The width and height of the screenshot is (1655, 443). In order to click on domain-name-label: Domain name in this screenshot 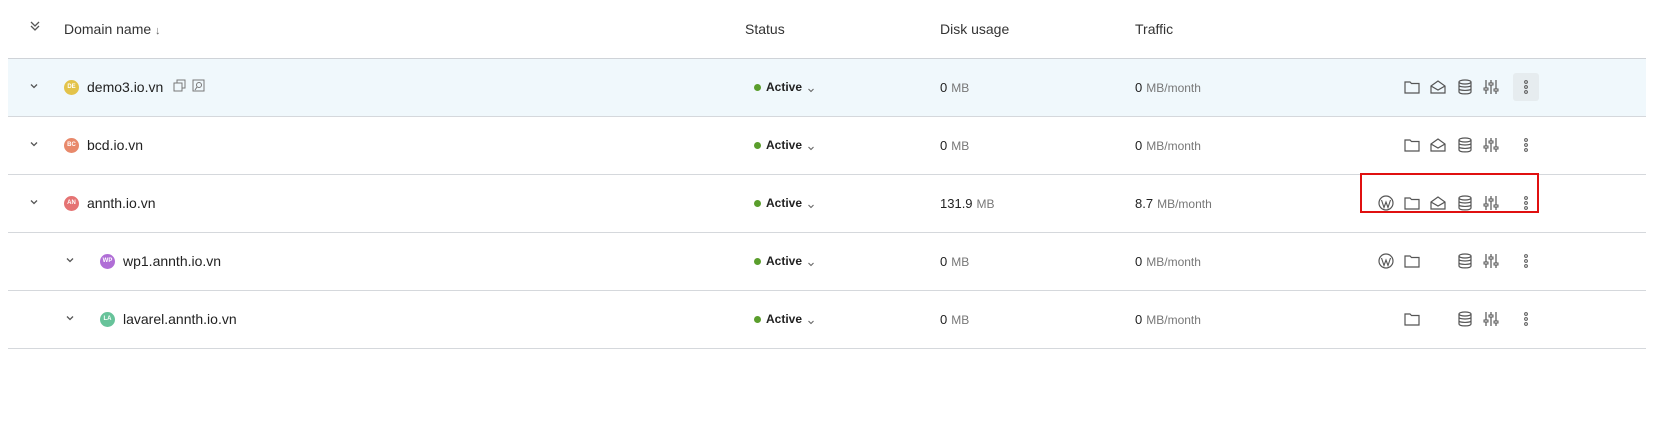, I will do `click(108, 29)`.